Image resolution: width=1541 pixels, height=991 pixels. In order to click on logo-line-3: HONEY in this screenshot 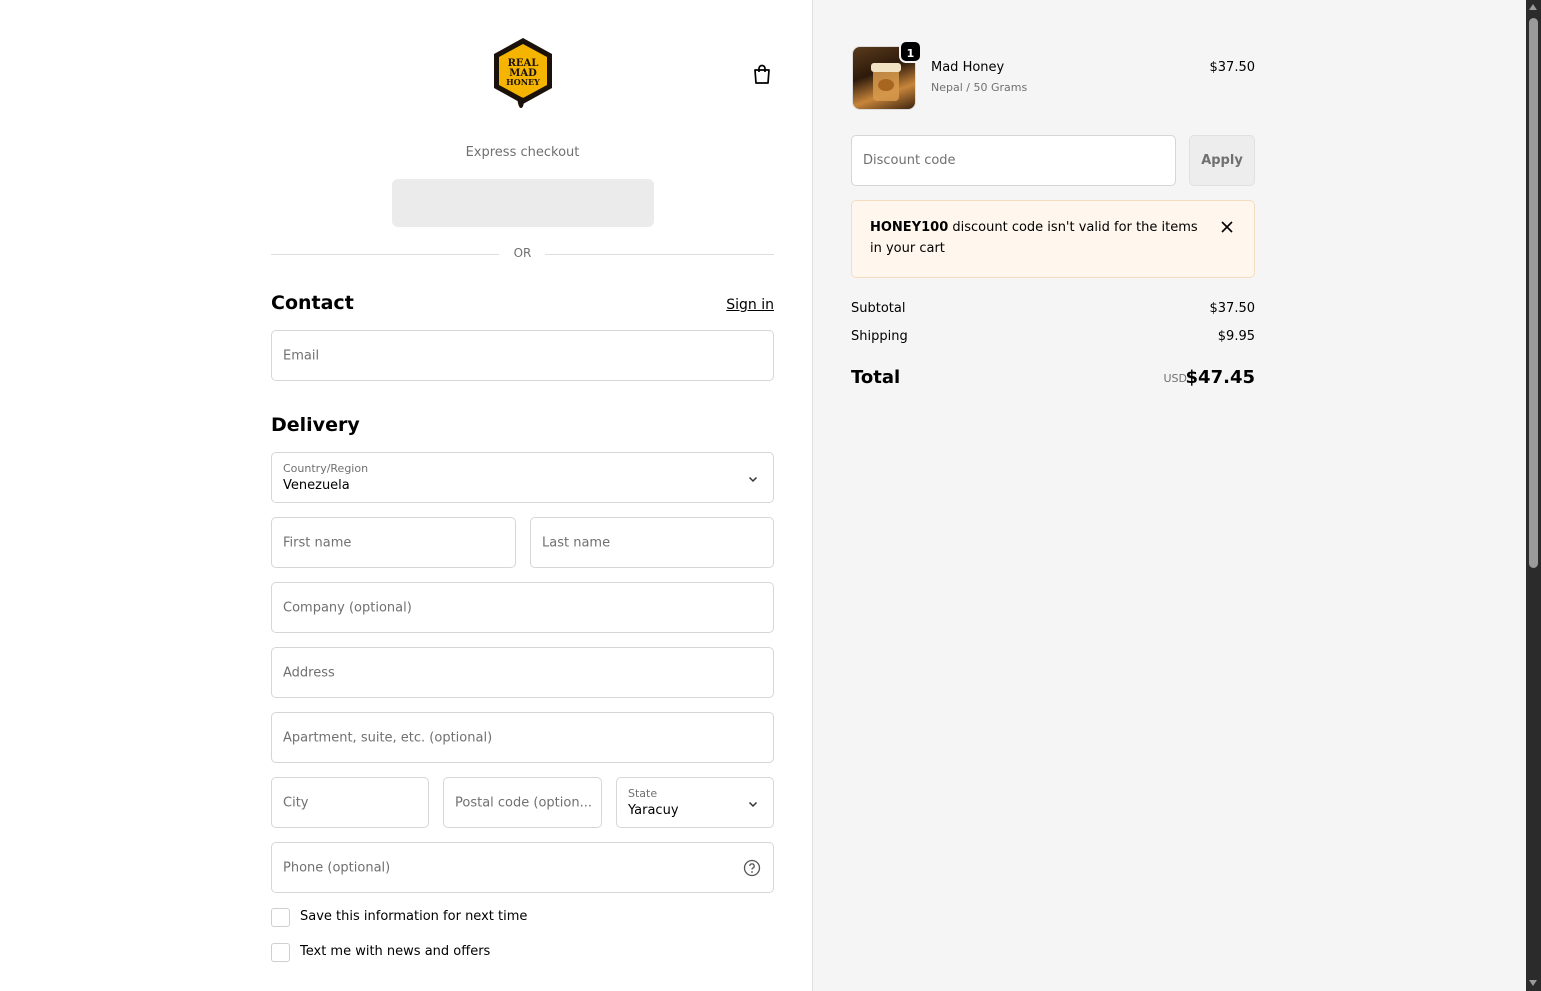, I will do `click(523, 82)`.